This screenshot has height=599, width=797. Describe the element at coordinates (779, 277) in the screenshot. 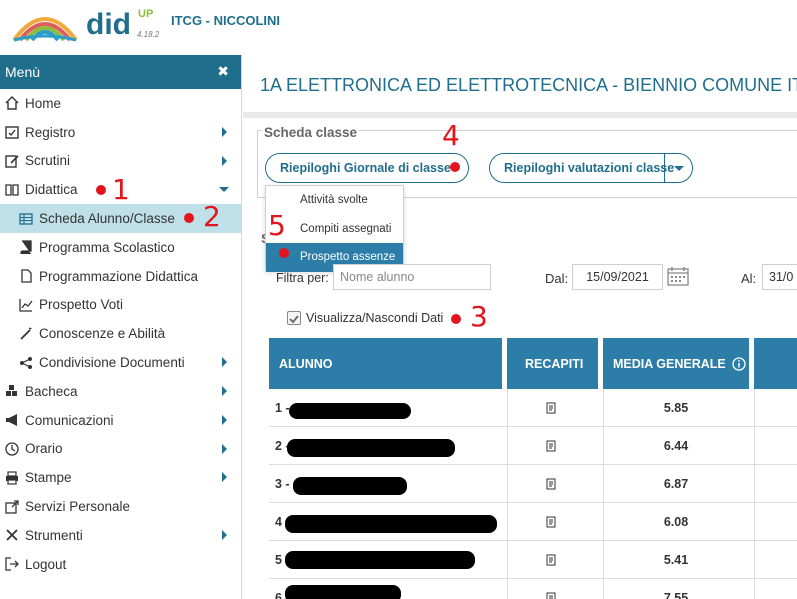

I see `al-date-input: 31/0` at that location.